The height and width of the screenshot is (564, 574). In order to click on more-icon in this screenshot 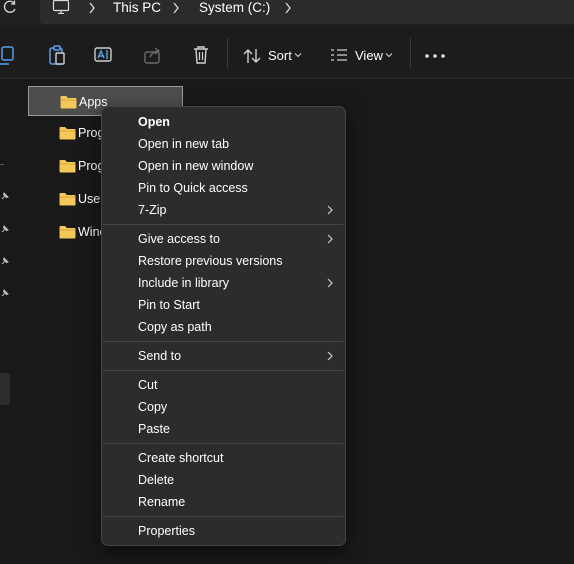, I will do `click(435, 56)`.